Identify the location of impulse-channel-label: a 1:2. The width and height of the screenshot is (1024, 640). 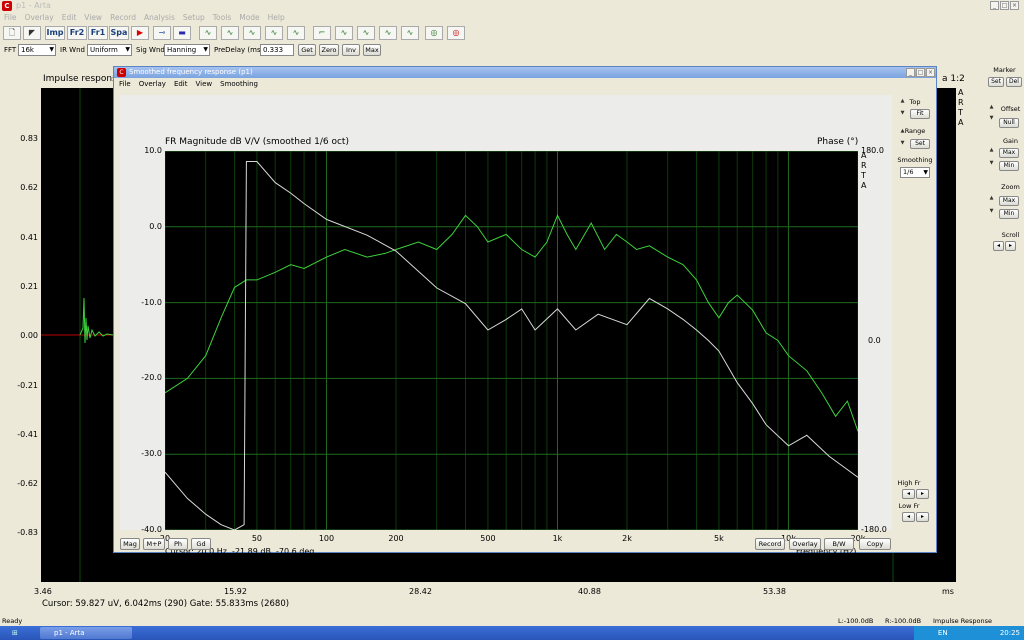
(953, 79).